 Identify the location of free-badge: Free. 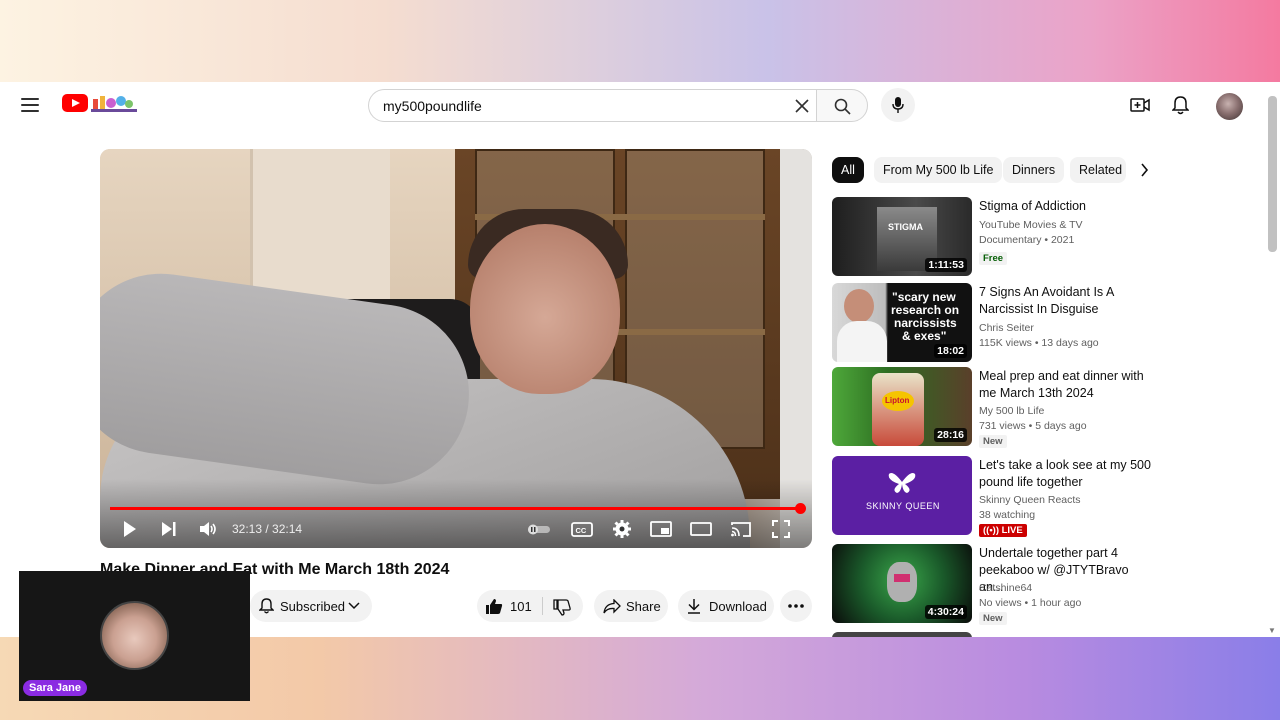
(993, 258).